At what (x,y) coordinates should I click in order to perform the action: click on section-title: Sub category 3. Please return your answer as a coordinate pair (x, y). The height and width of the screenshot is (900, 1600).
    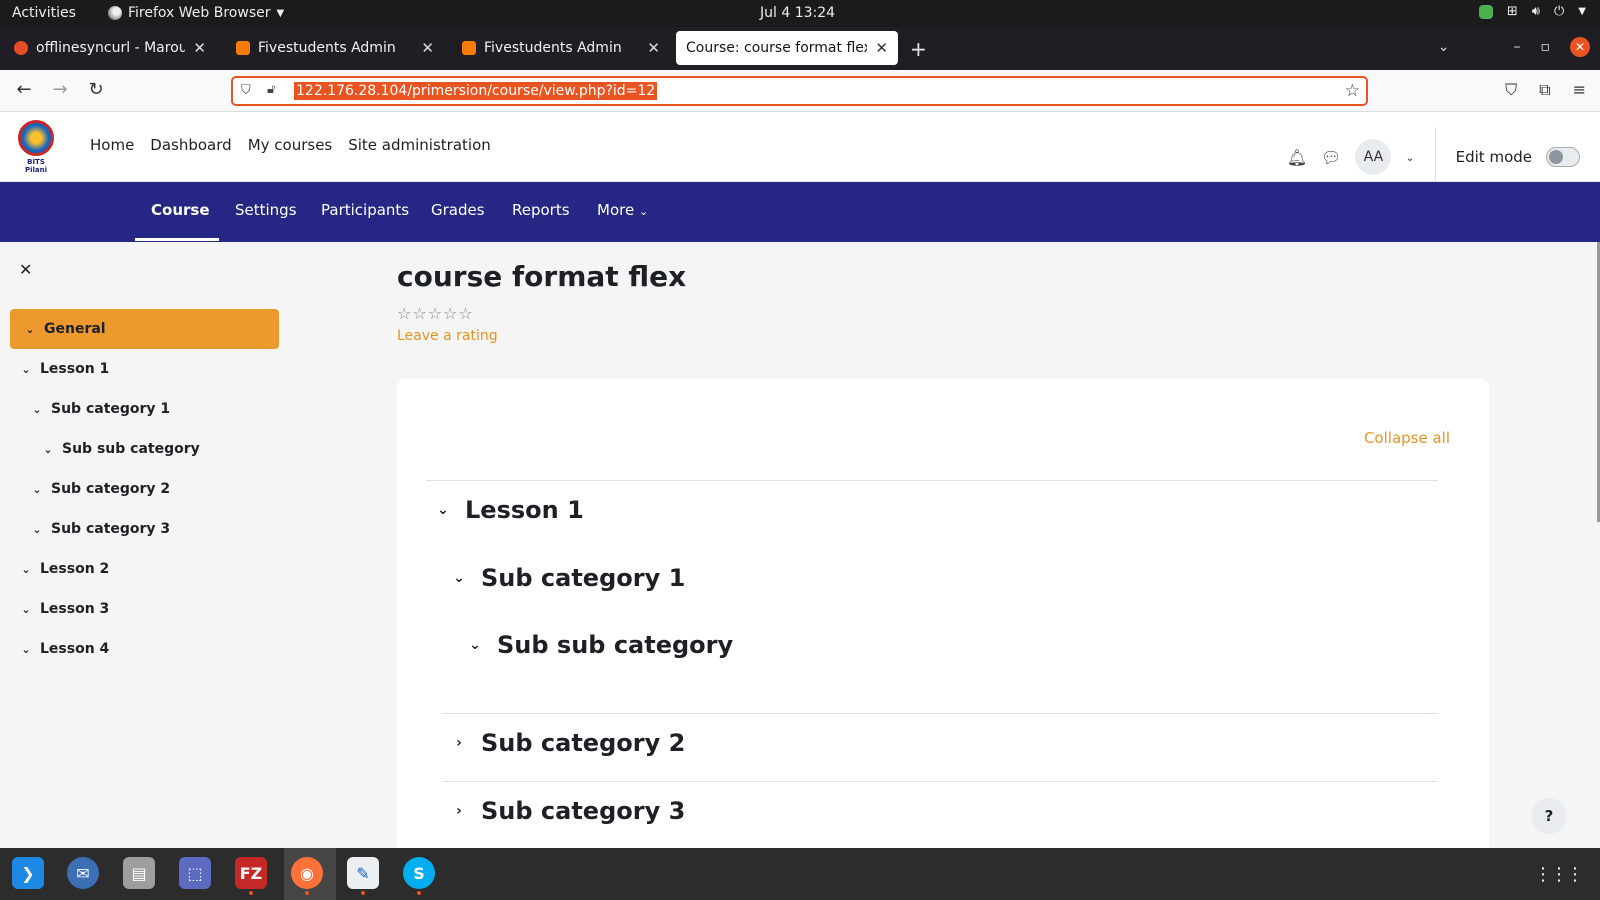
    Looking at the image, I should click on (583, 811).